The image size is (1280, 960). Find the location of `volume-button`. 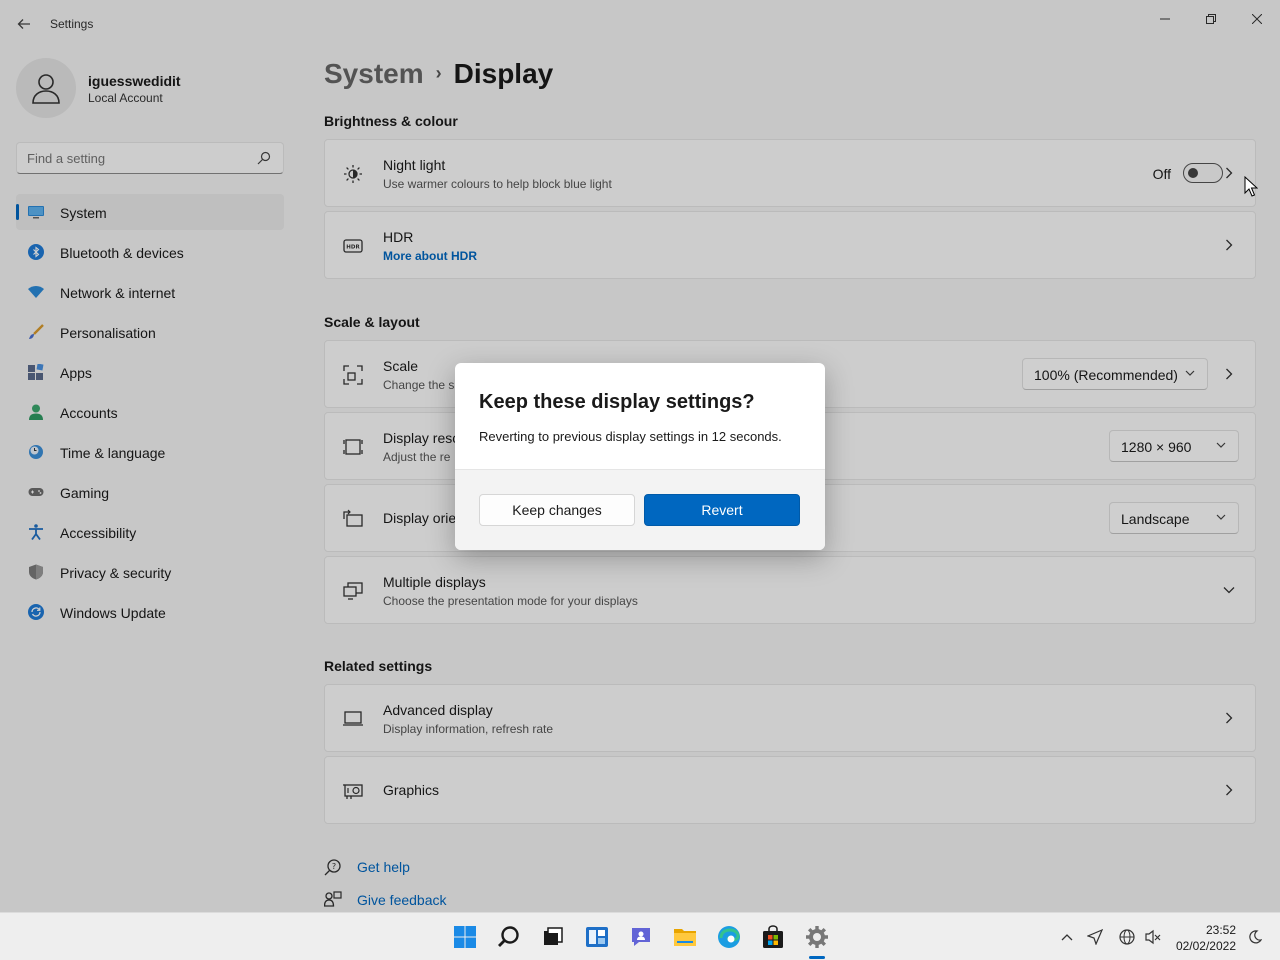

volume-button is located at coordinates (1153, 937).